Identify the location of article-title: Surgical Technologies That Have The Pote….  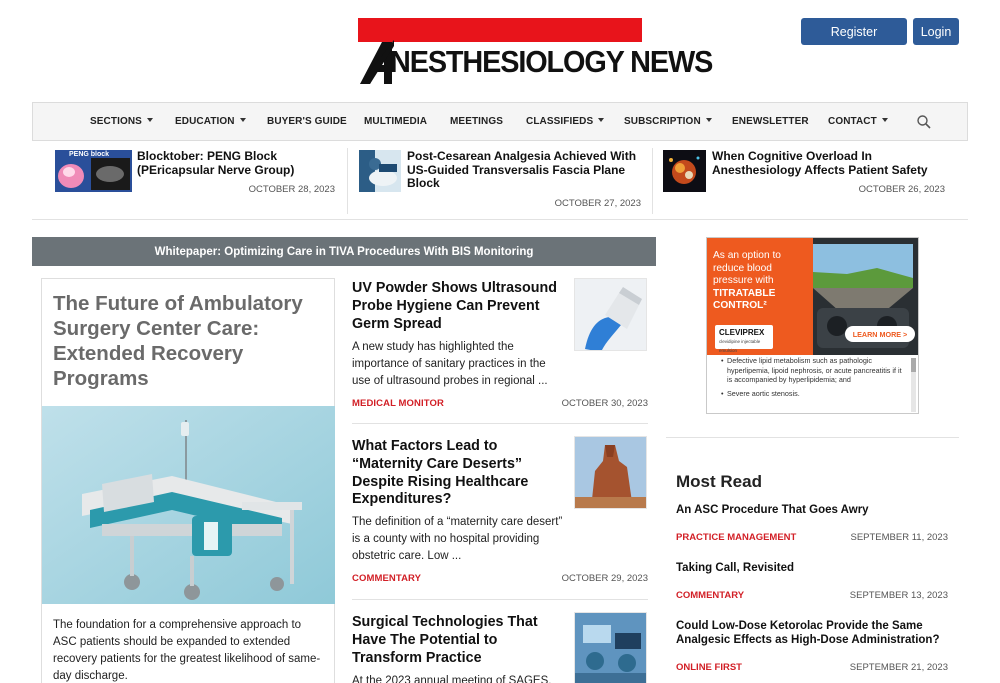
(457, 640).